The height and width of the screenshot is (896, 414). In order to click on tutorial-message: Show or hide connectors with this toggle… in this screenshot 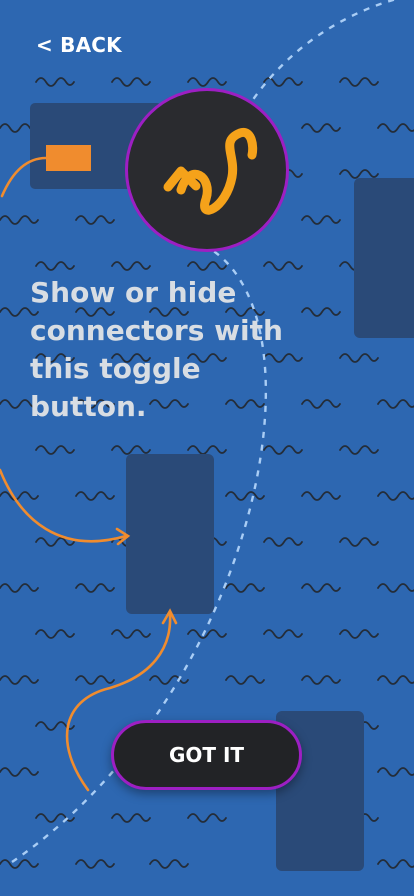, I will do `click(156, 349)`.